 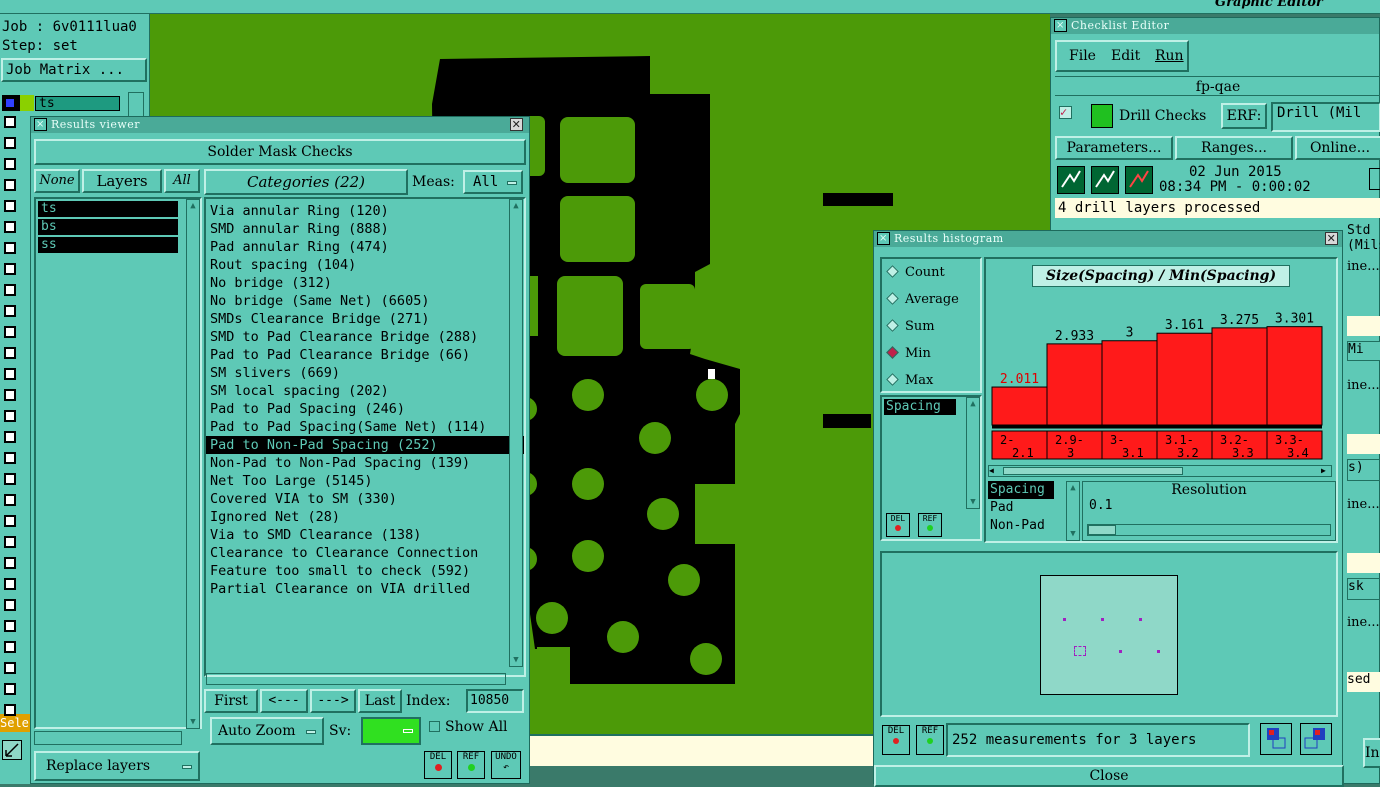 I want to click on auto-zoom-button: Auto Zoom, so click(x=267, y=731).